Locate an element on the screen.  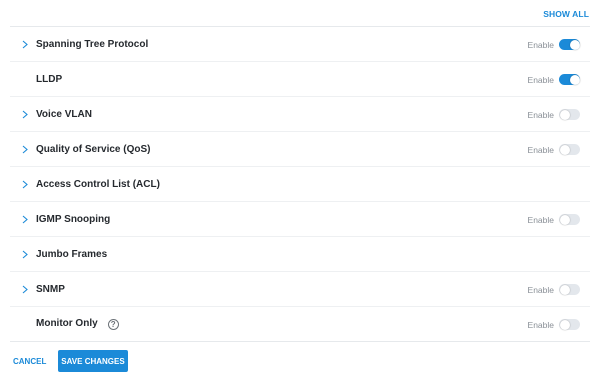
setting-label: Quality of Service (QoS) is located at coordinates (93, 149).